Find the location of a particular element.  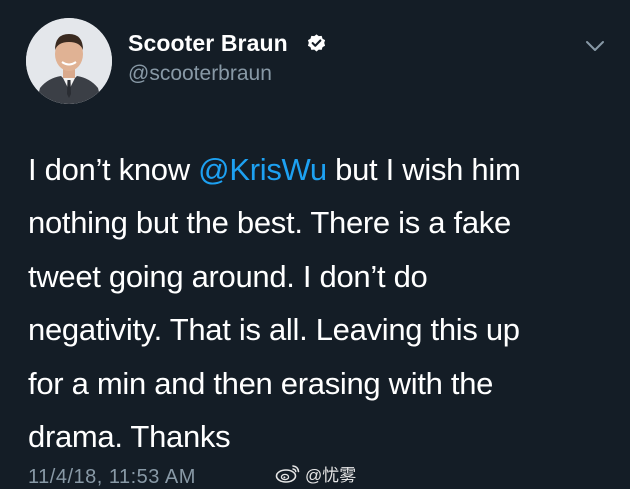

verified-badge-icon is located at coordinates (316, 43).